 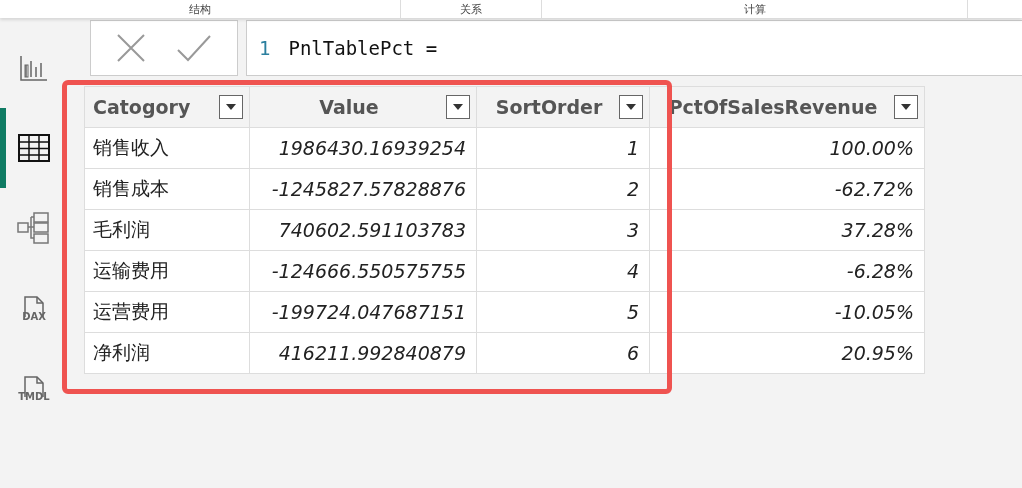 What do you see at coordinates (131, 48) in the screenshot?
I see `cancel-icon` at bounding box center [131, 48].